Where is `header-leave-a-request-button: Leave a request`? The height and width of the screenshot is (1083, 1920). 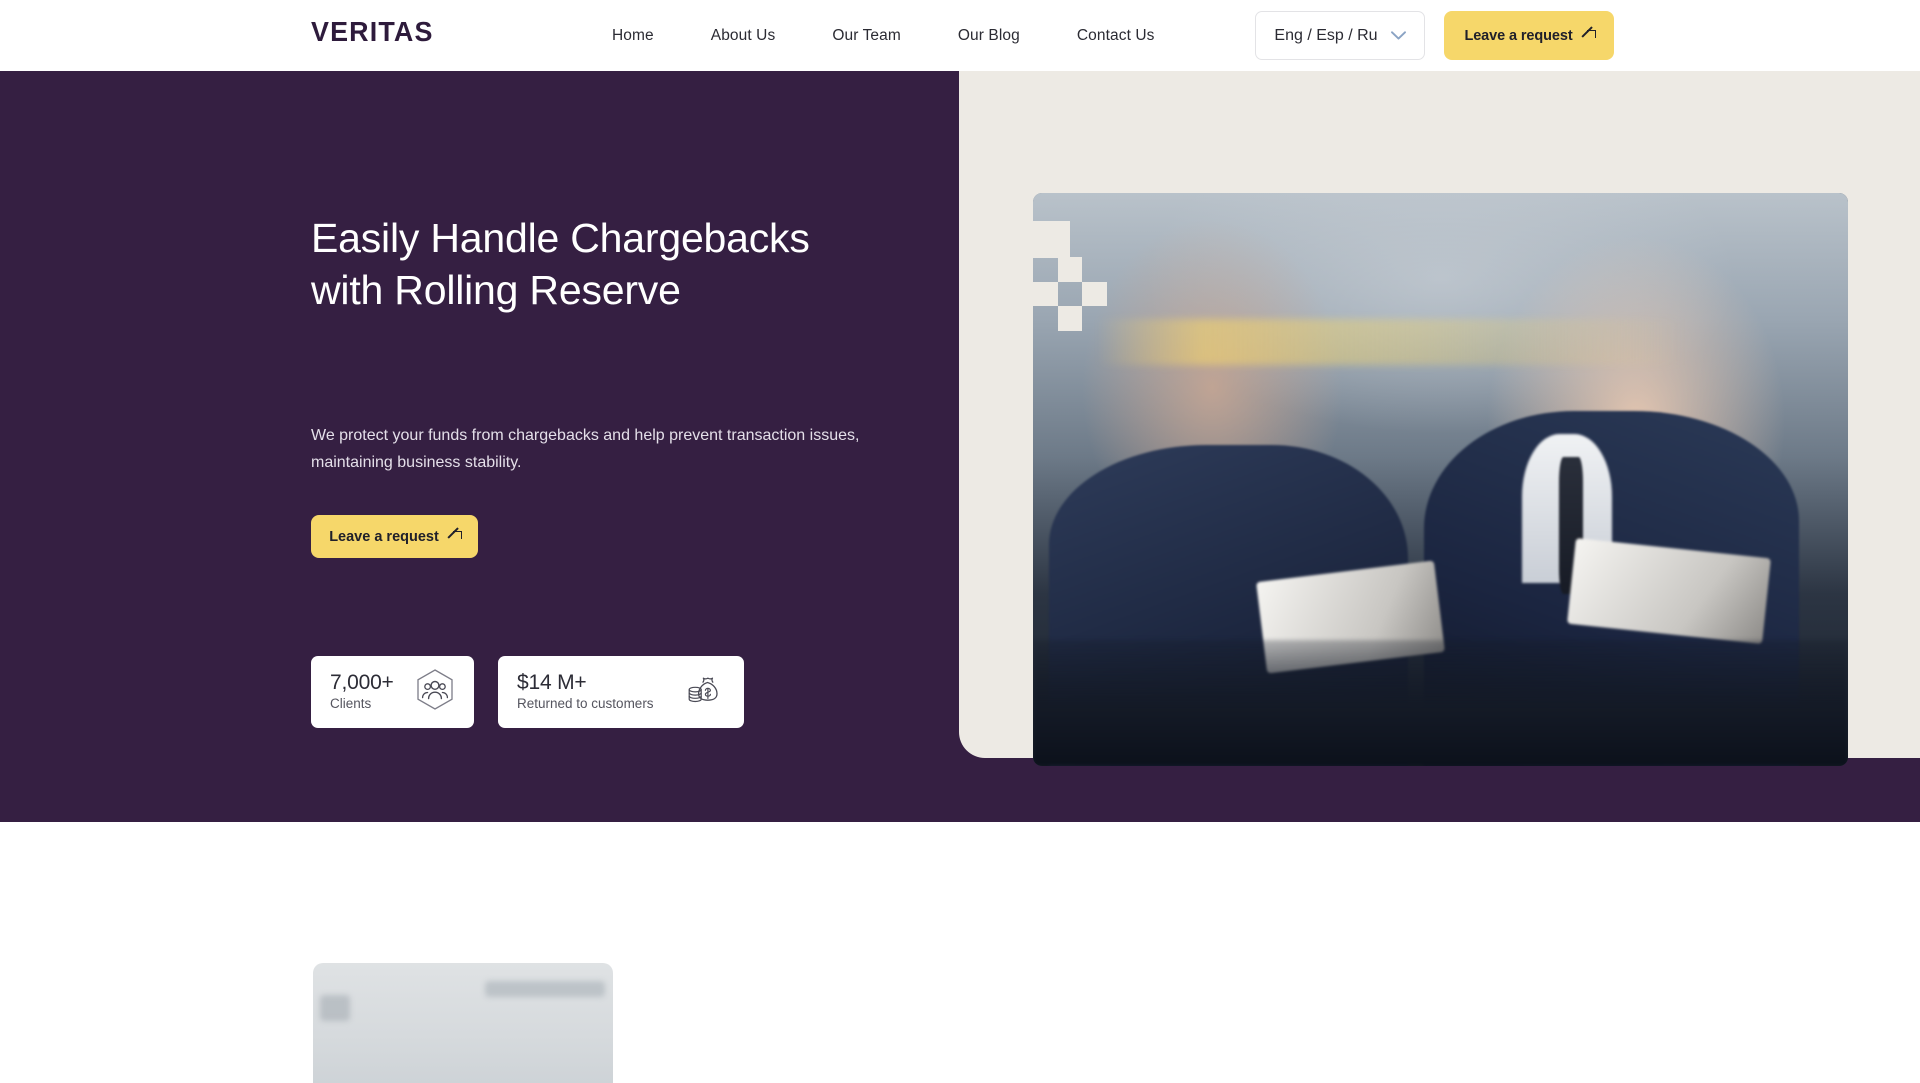 header-leave-a-request-button: Leave a request is located at coordinates (1529, 35).